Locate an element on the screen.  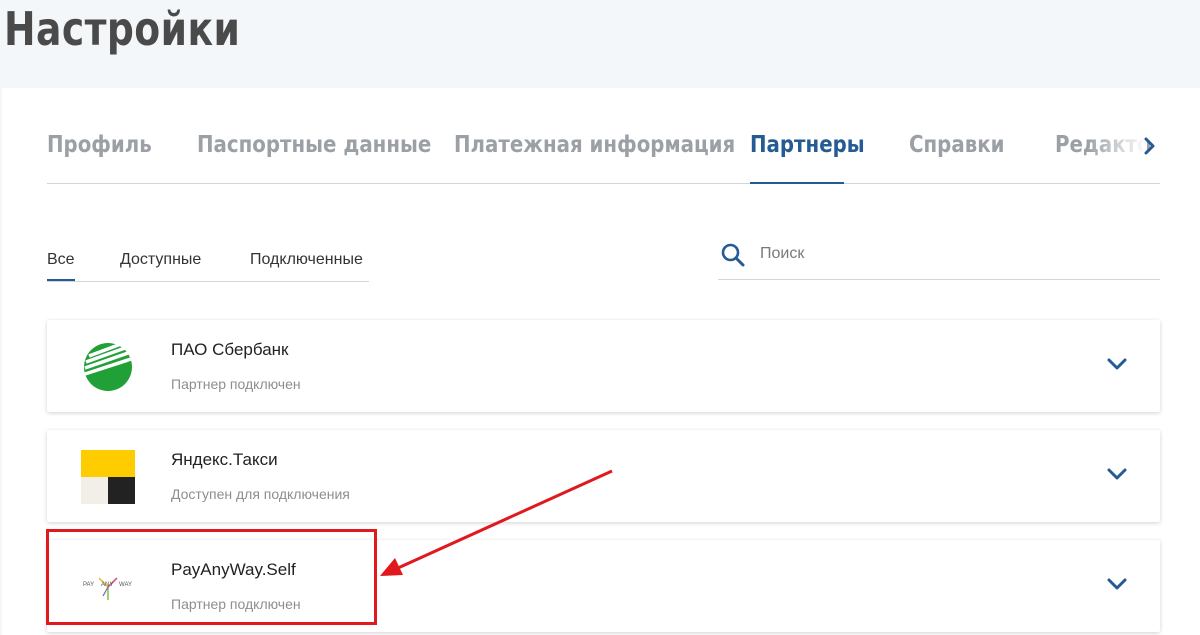
yandex-taxi-logo is located at coordinates (108, 477).